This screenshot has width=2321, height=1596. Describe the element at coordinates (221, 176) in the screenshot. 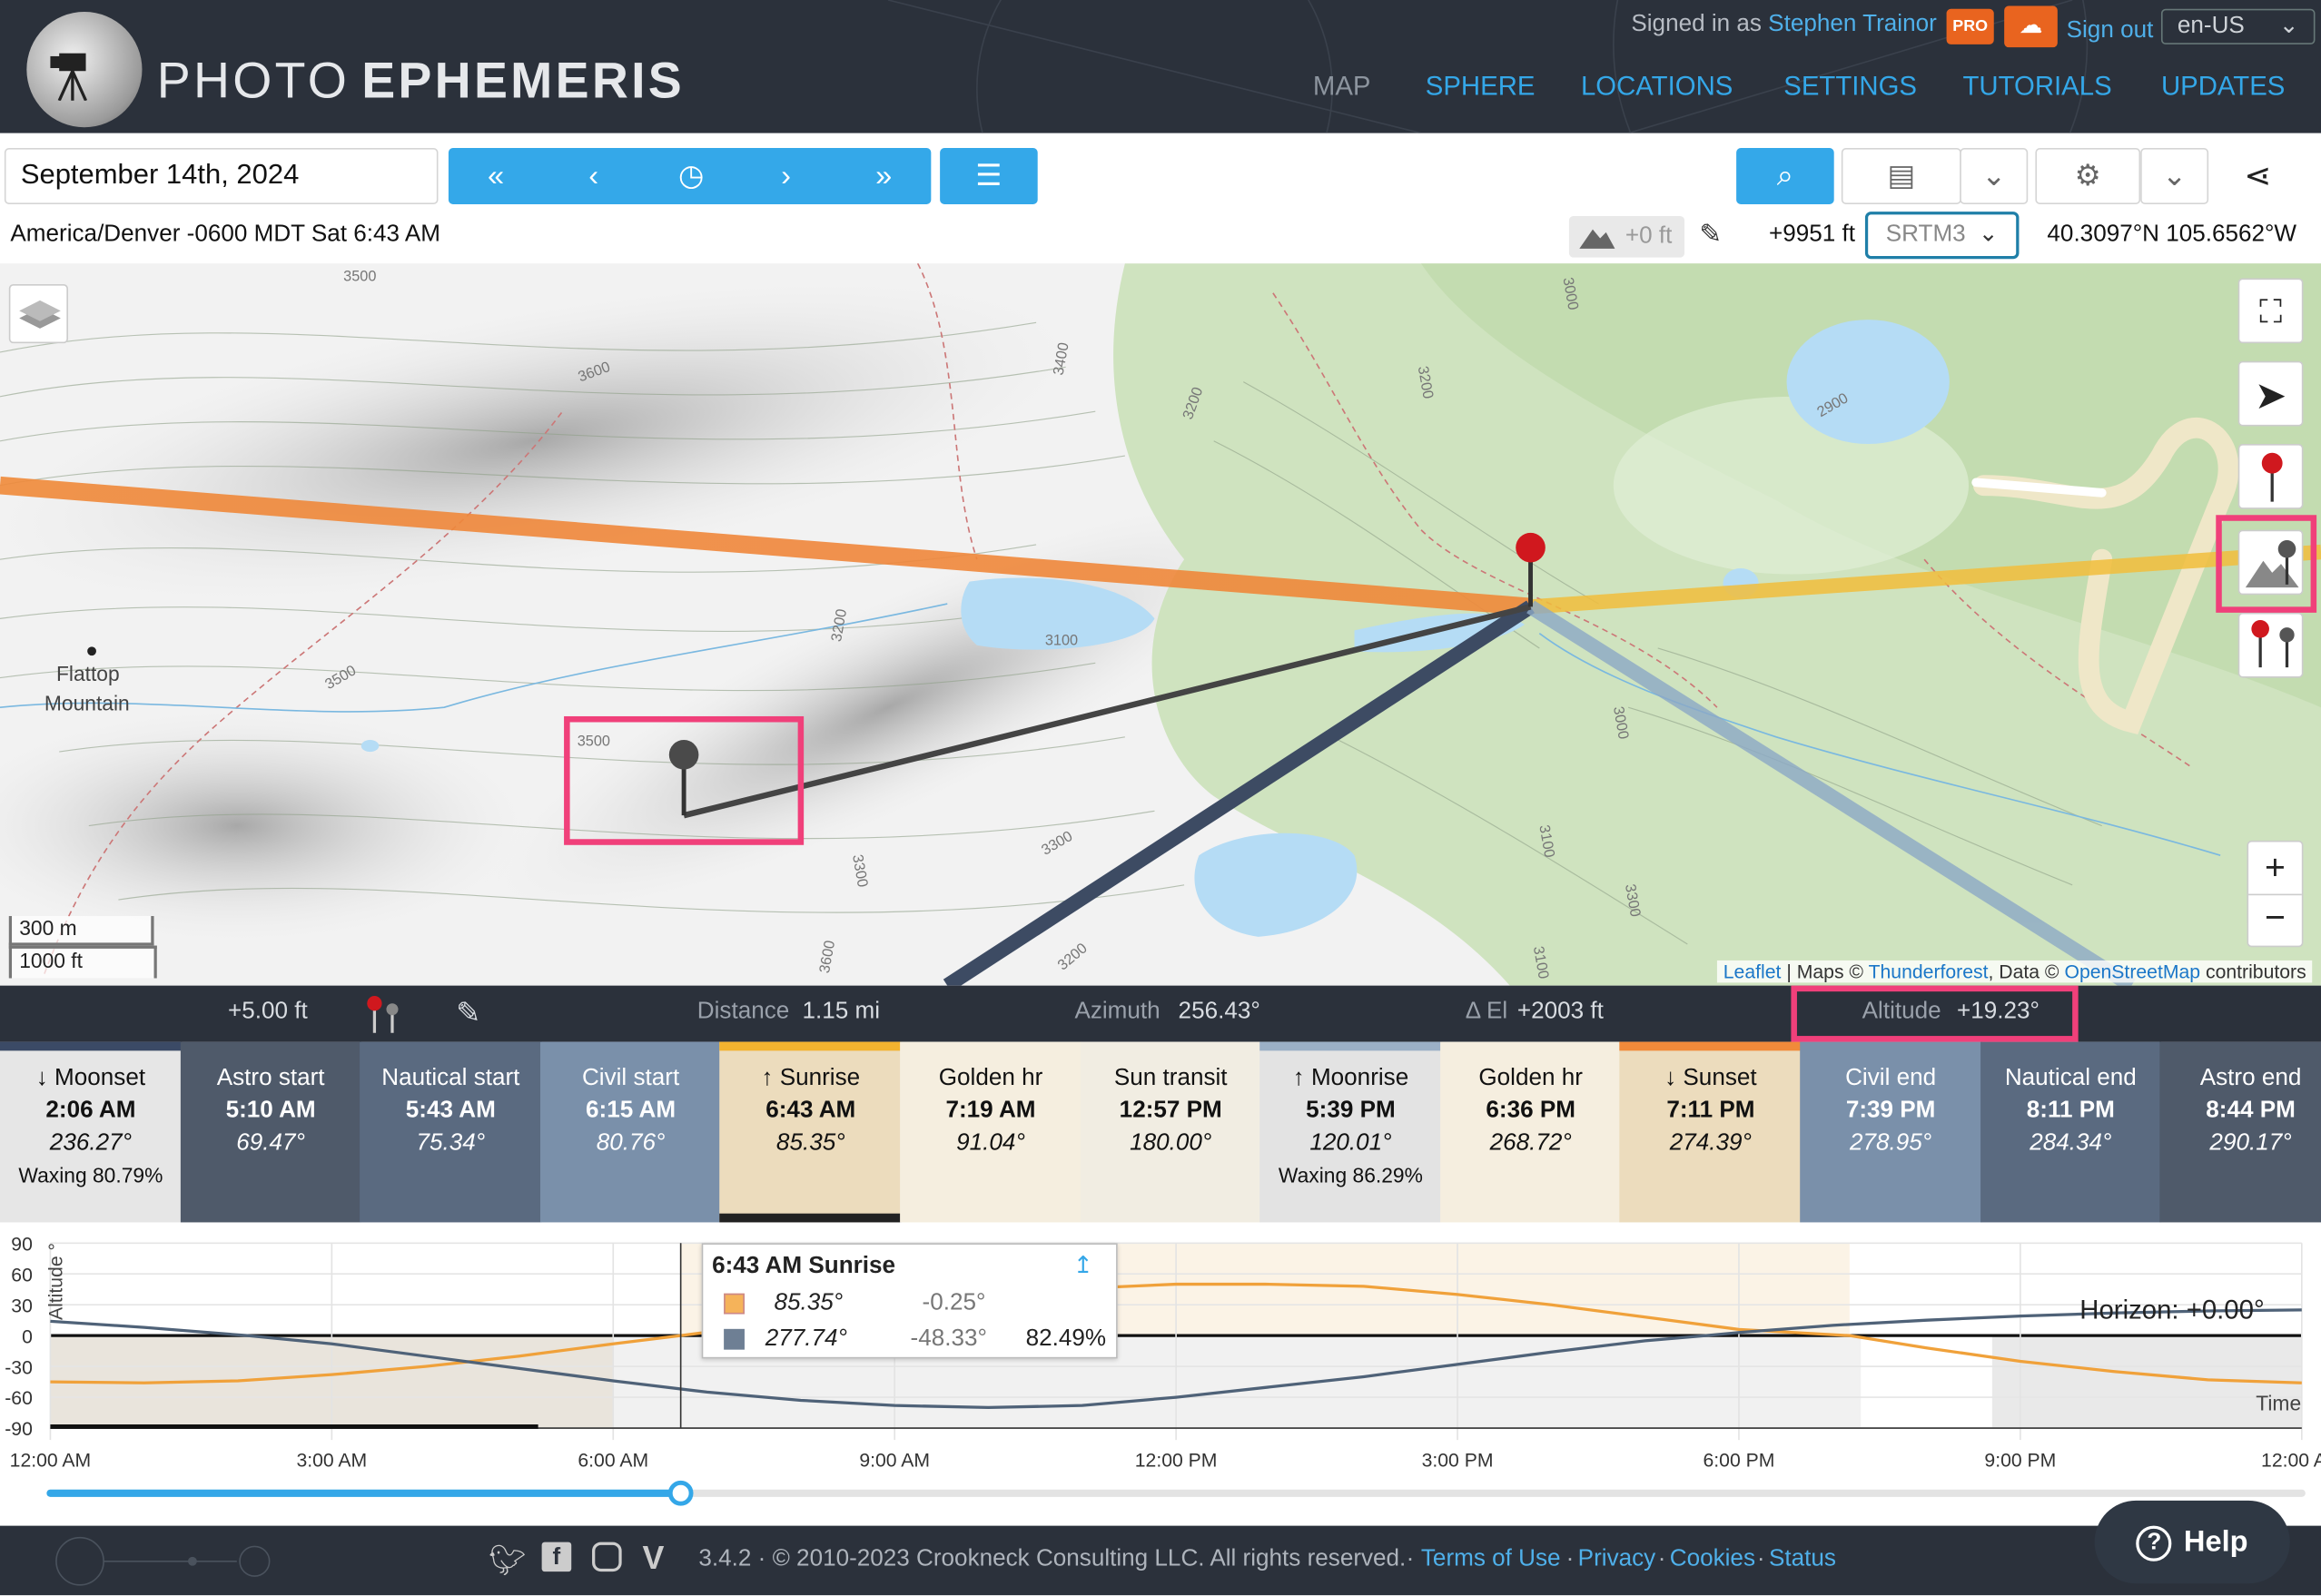

I see `date-input: September 14th, 2024` at that location.